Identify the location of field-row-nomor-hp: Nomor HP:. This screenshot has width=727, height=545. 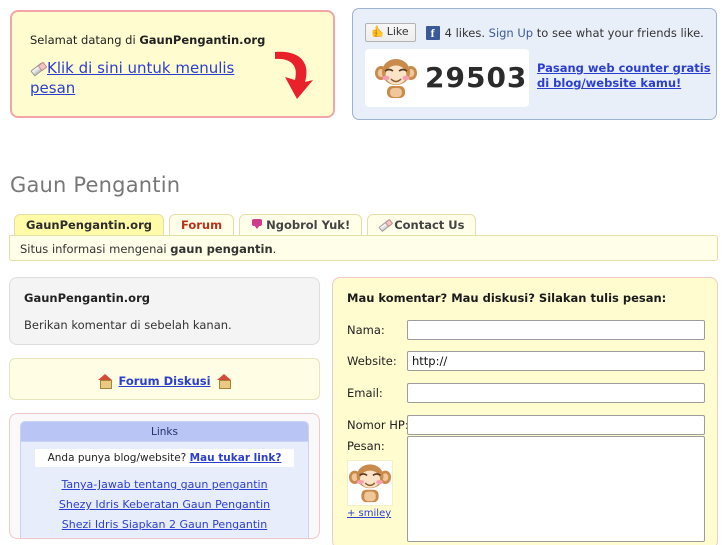
(526, 425).